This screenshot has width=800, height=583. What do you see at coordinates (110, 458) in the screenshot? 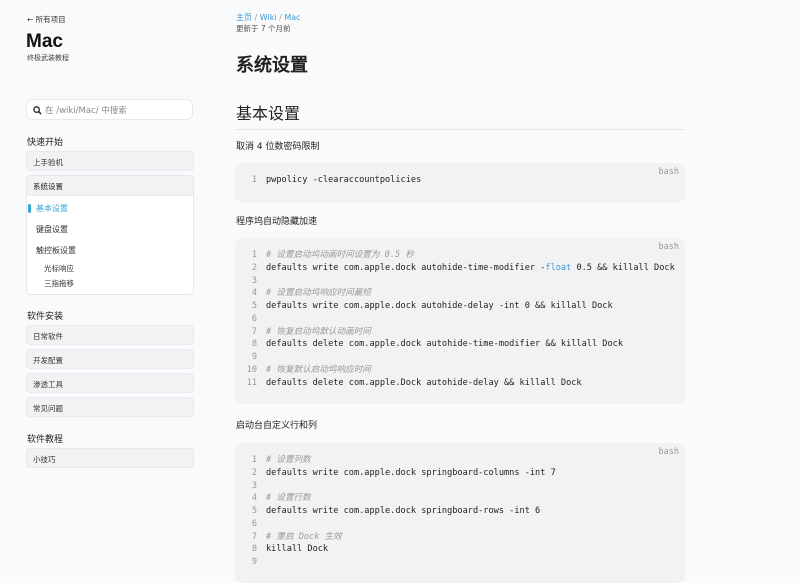
I see `sidebar-item: 小技巧` at bounding box center [110, 458].